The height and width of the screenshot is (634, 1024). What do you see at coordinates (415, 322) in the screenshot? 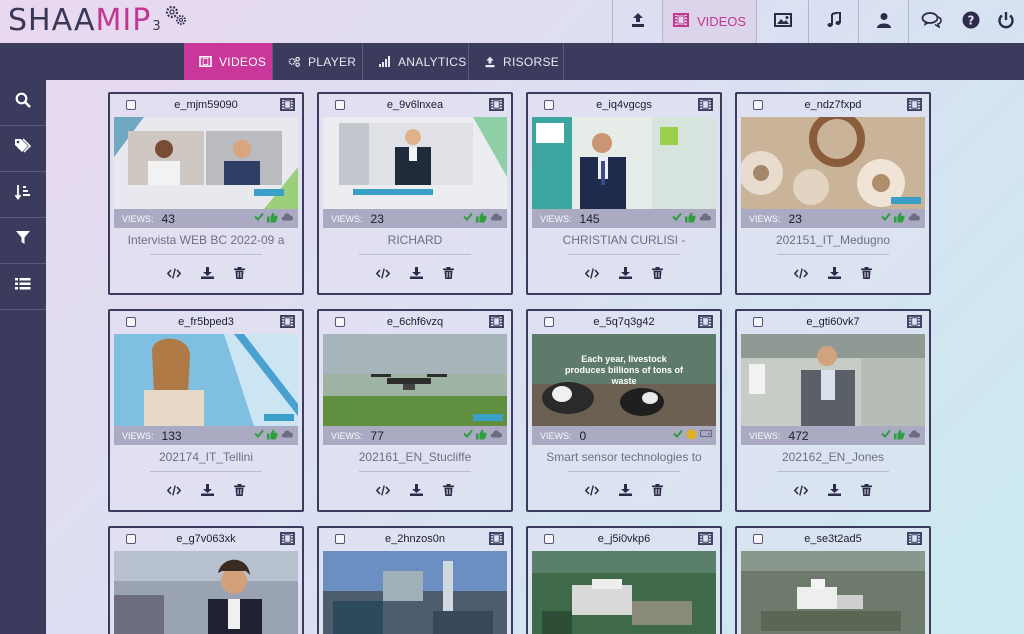
I see `video-id: e_6chf6vzq` at bounding box center [415, 322].